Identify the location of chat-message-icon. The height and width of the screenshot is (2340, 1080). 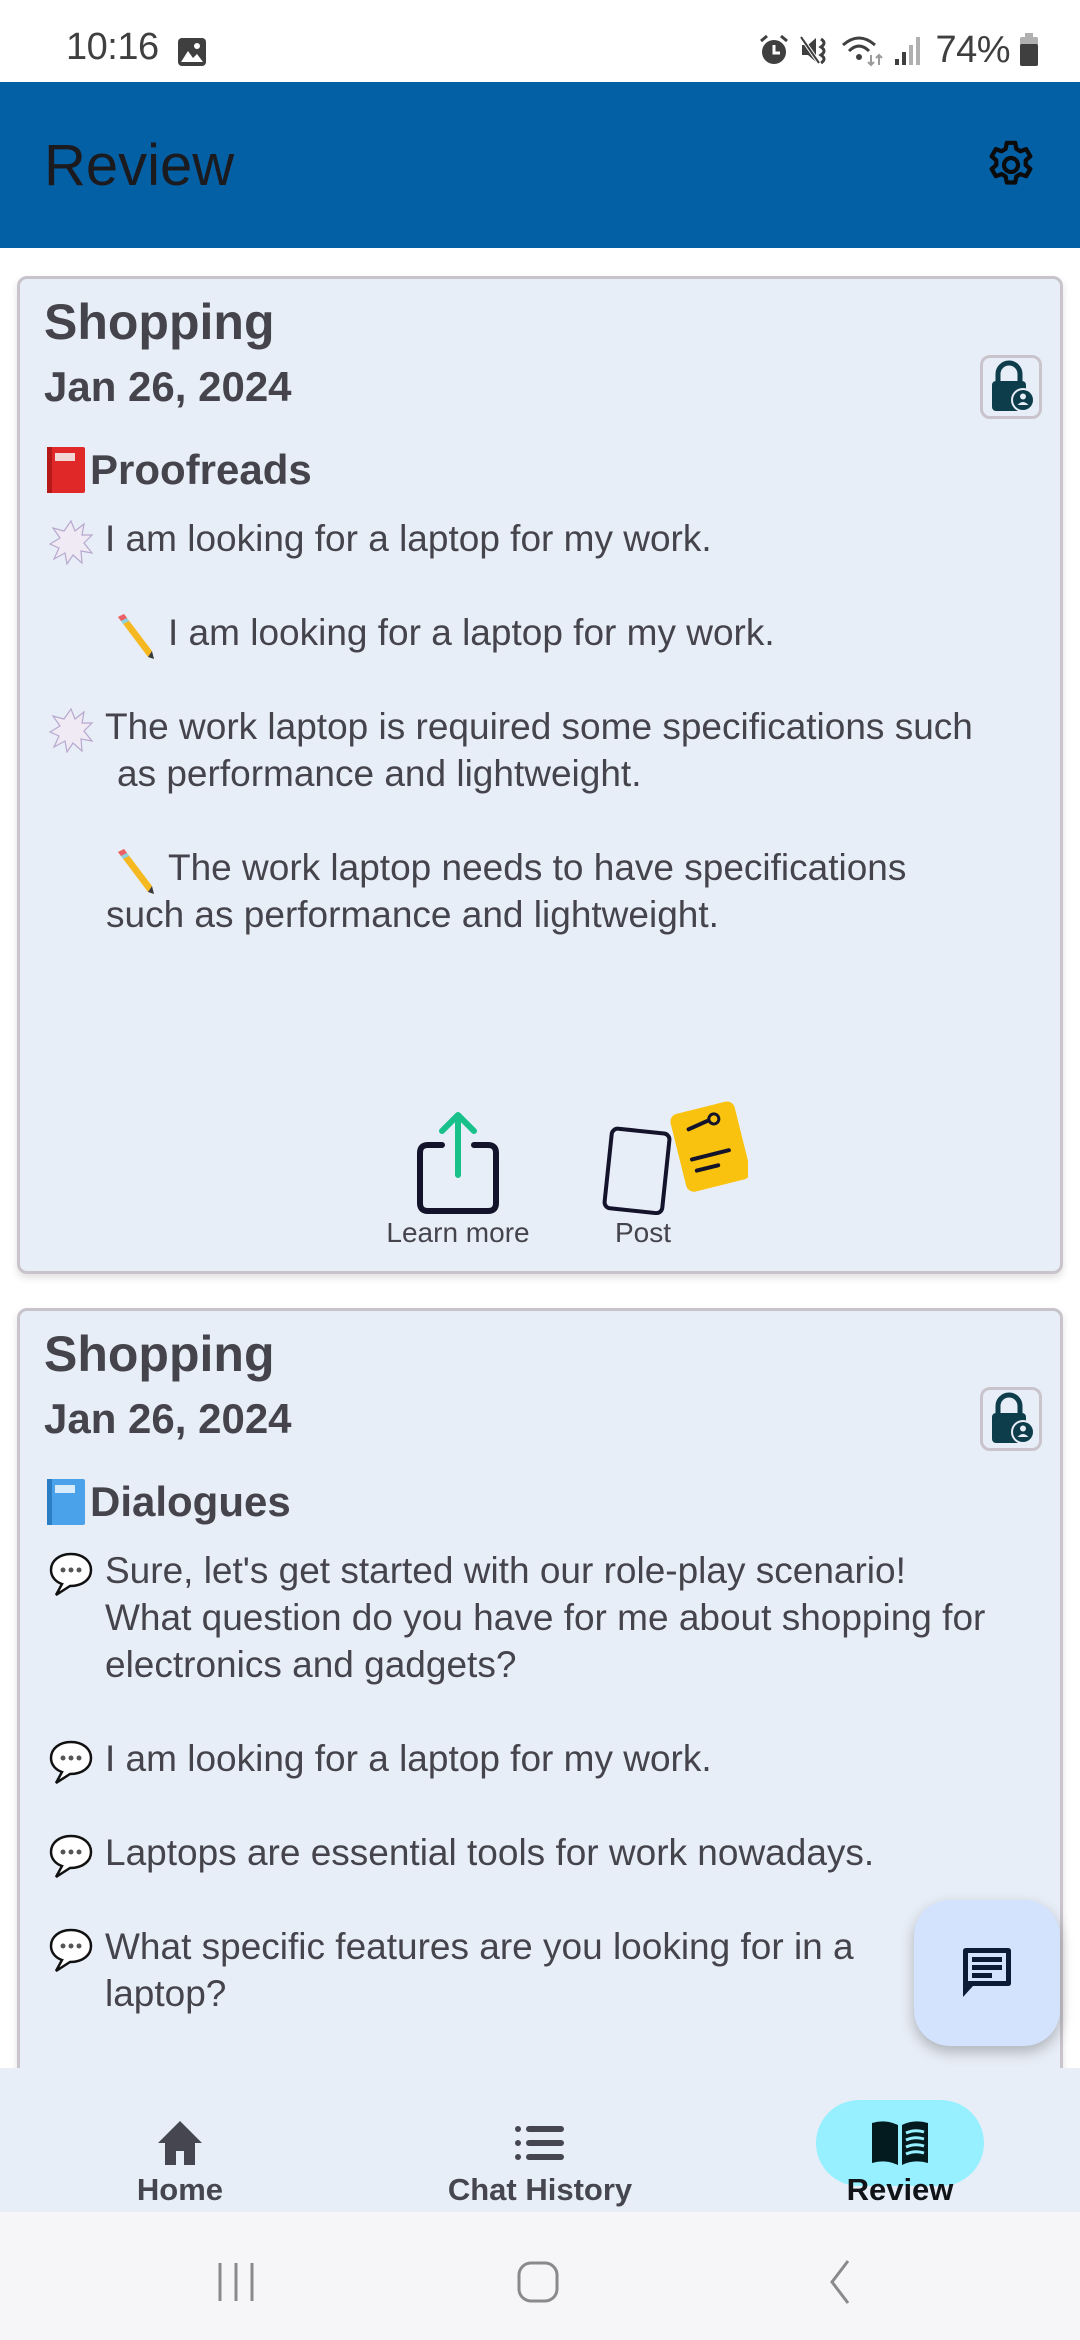
(987, 1972).